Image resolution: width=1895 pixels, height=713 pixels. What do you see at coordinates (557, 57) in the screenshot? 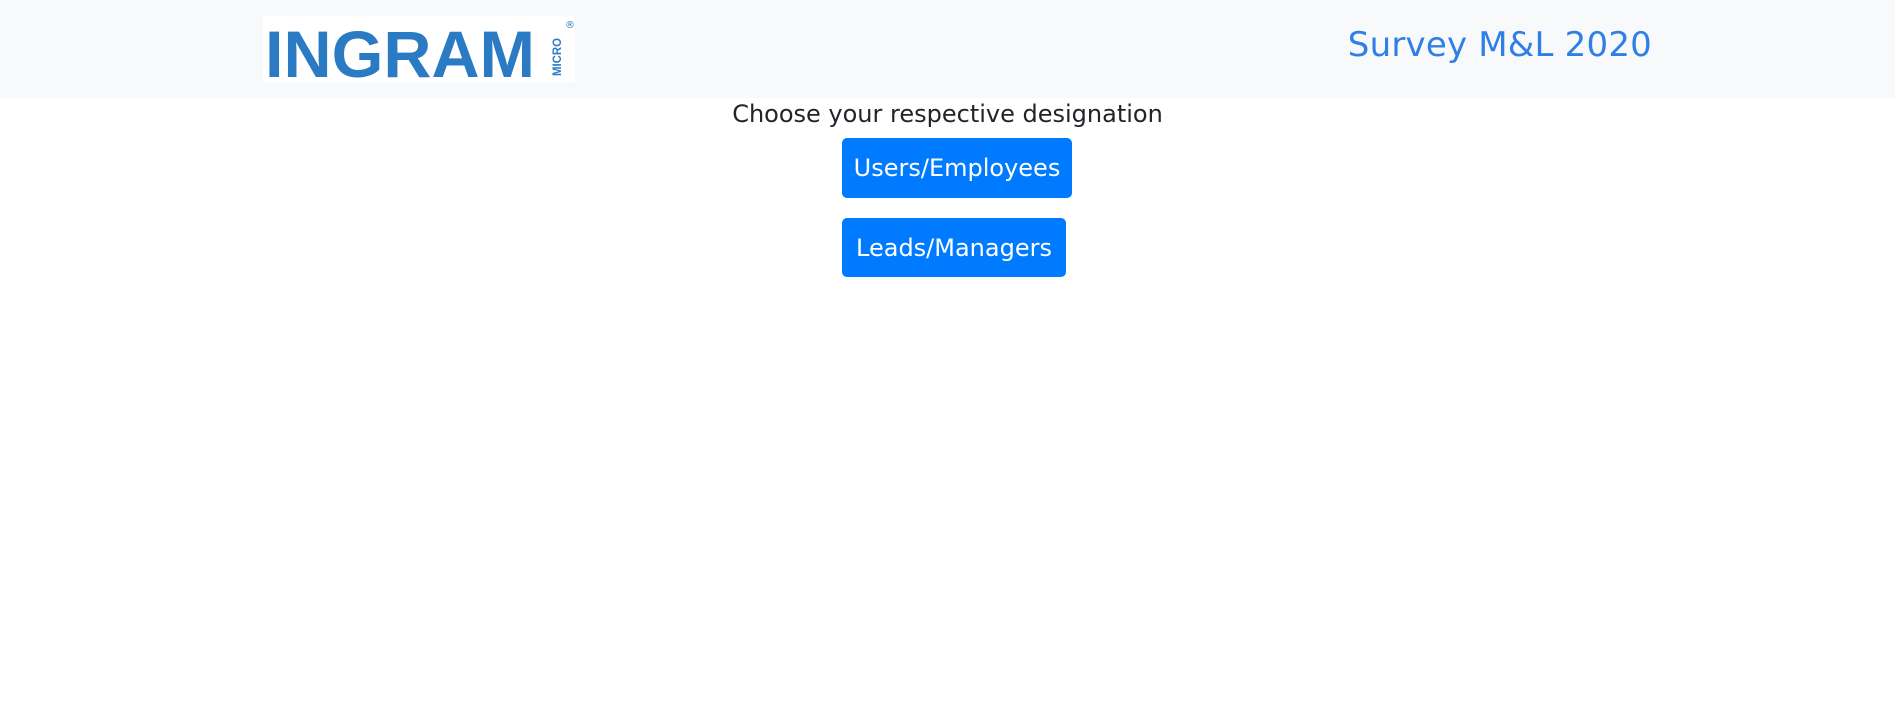
I see `logo-subtext: MICRO` at bounding box center [557, 57].